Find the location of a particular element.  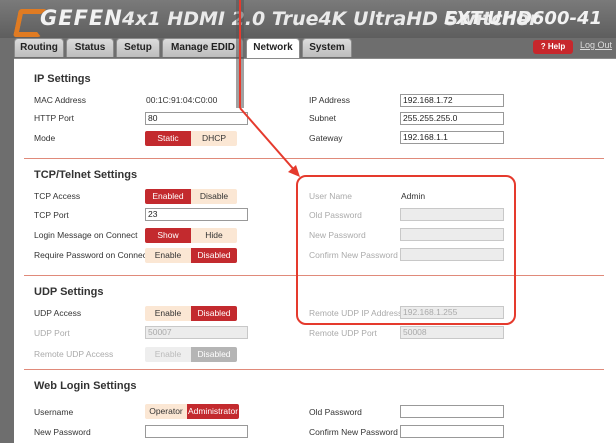

require-password-enable-button: Enable is located at coordinates (168, 255).